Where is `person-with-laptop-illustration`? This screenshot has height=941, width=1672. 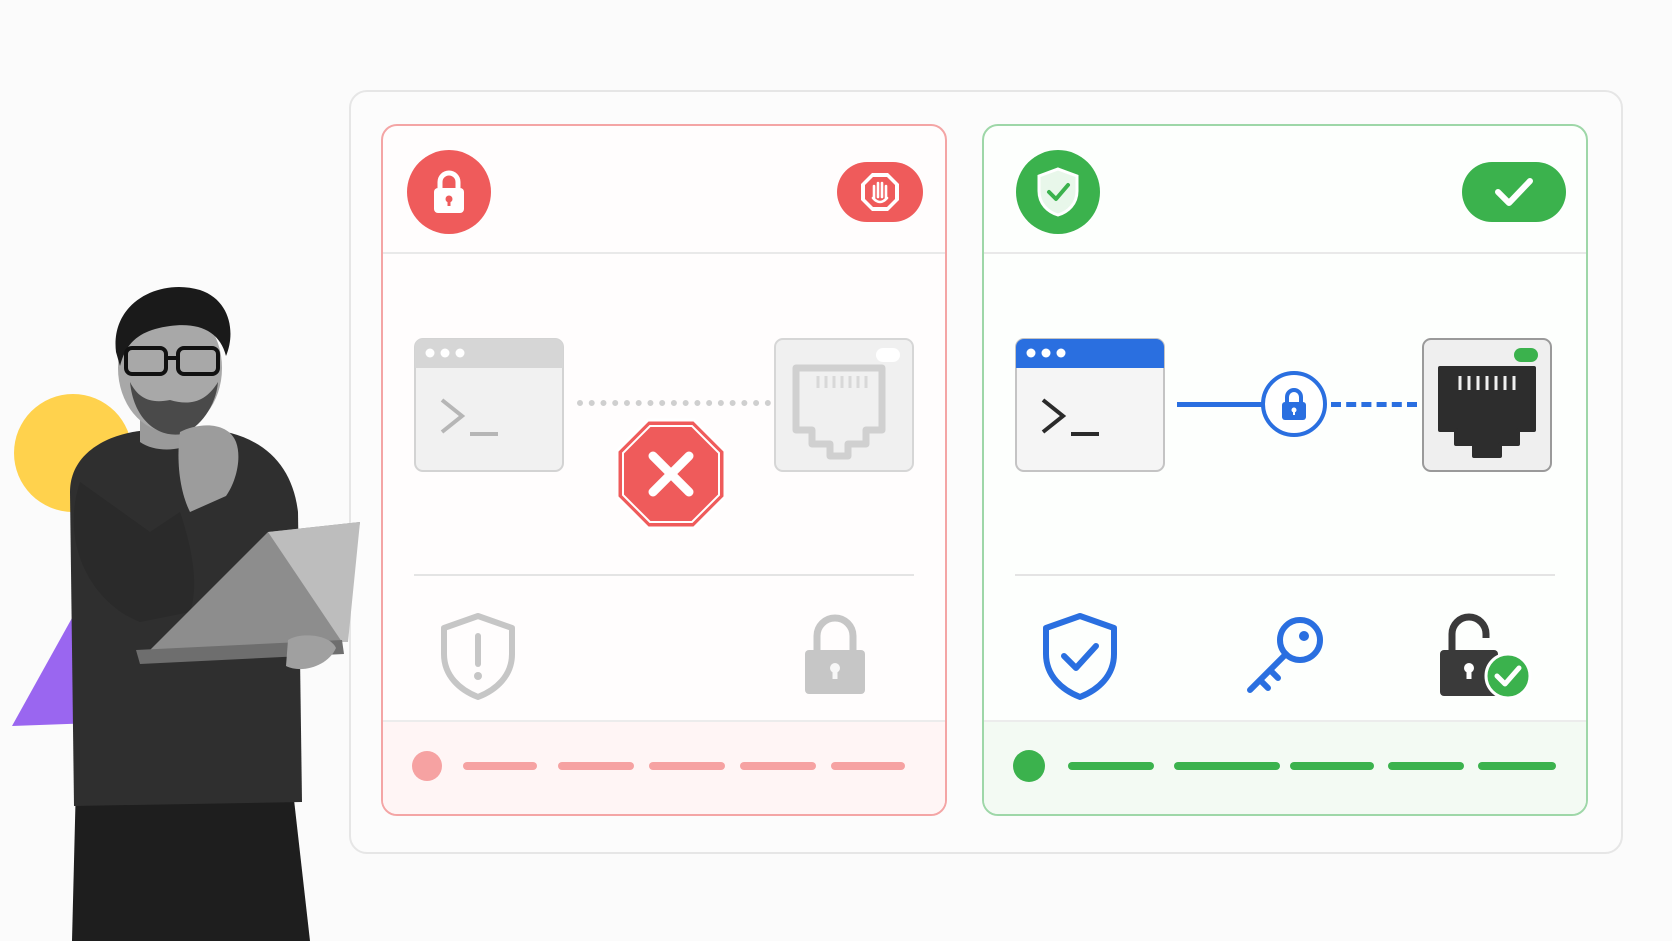 person-with-laptop-illustration is located at coordinates (215, 613).